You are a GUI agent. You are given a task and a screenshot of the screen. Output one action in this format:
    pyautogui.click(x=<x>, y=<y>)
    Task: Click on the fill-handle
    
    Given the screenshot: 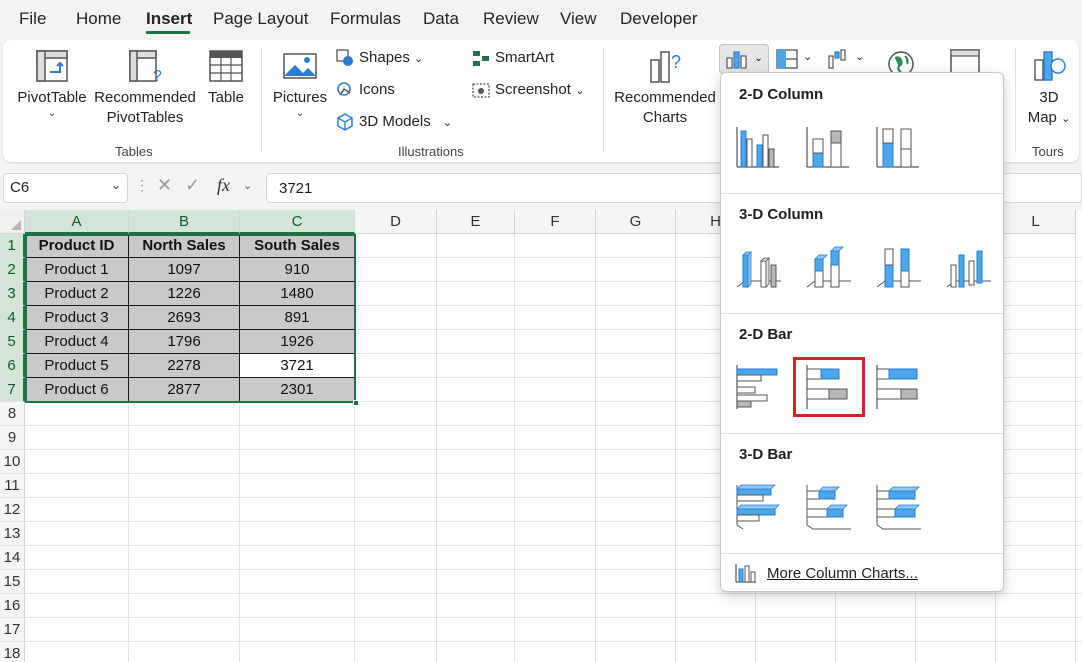 What is the action you would take?
    pyautogui.click(x=356, y=403)
    